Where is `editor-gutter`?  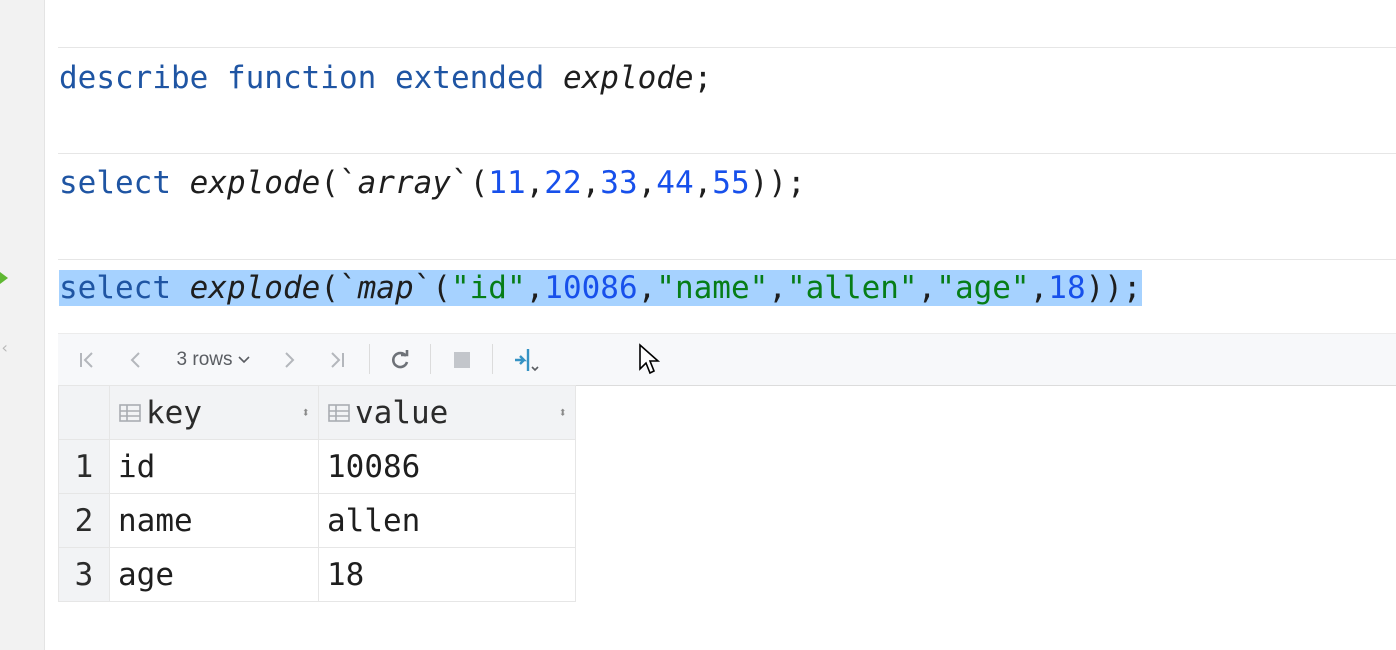
editor-gutter is located at coordinates (22, 325).